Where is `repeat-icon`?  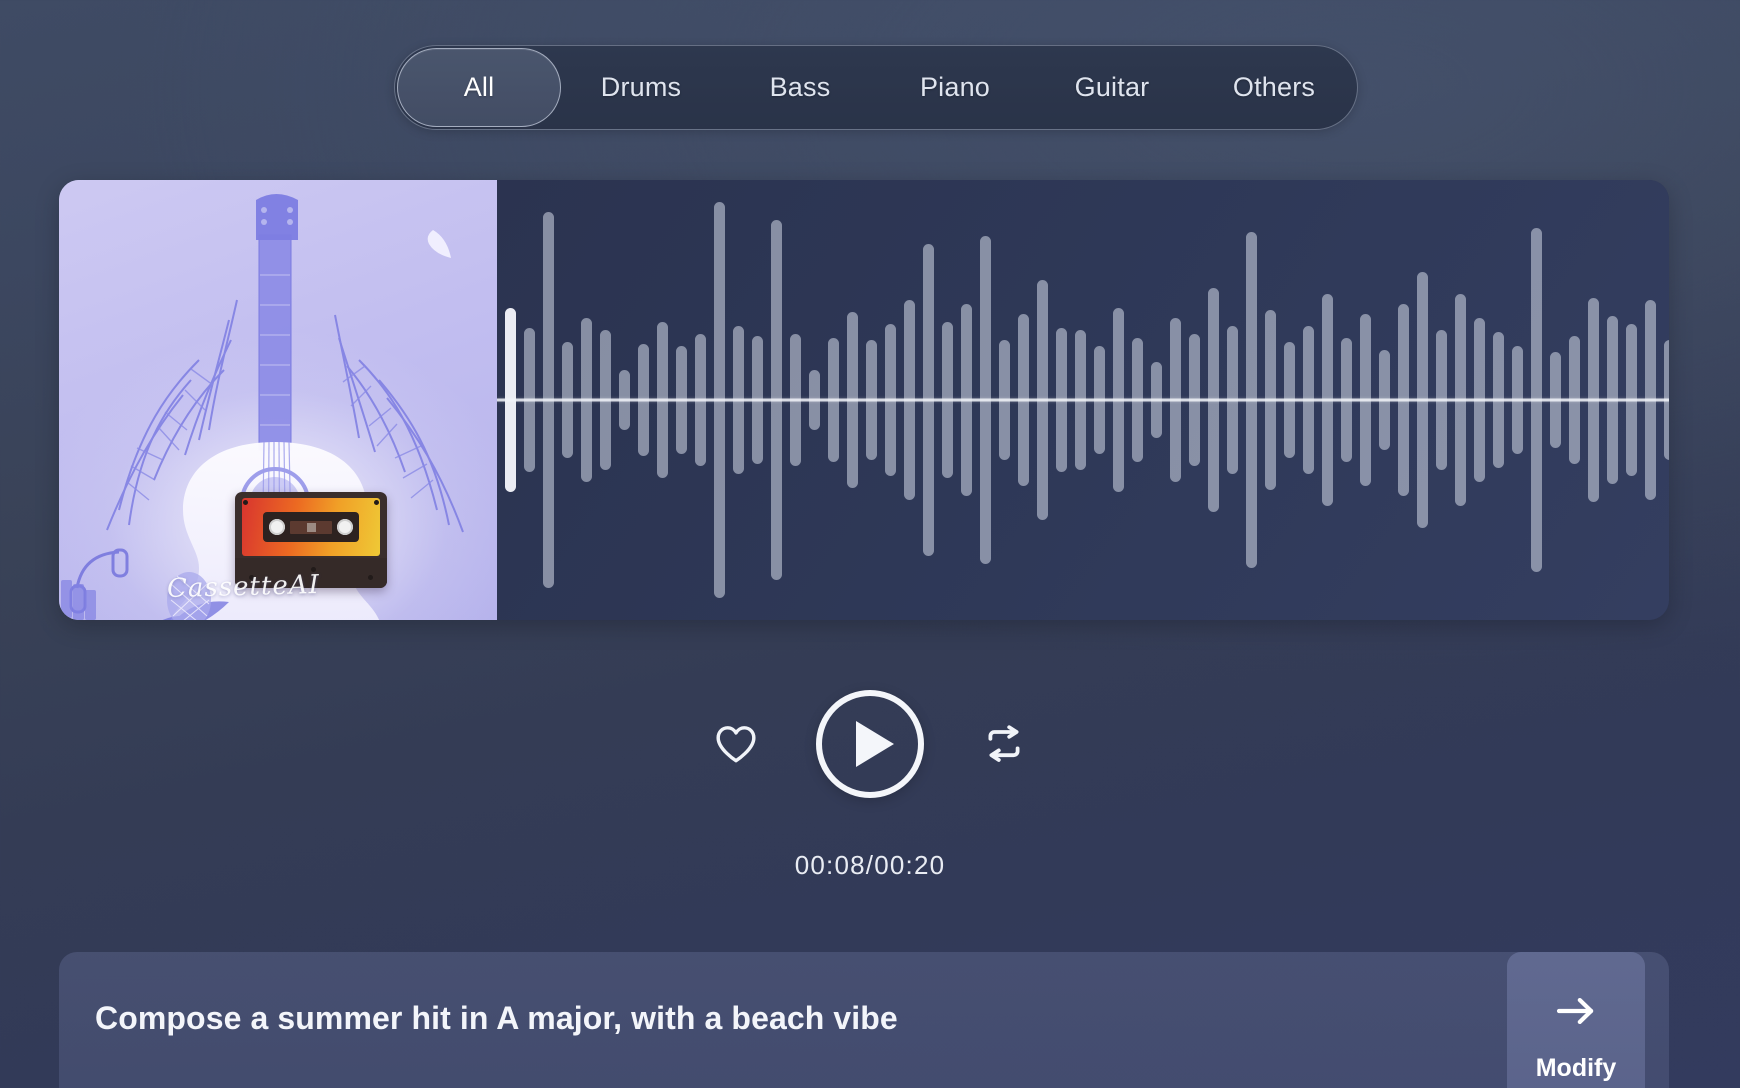 repeat-icon is located at coordinates (1004, 743).